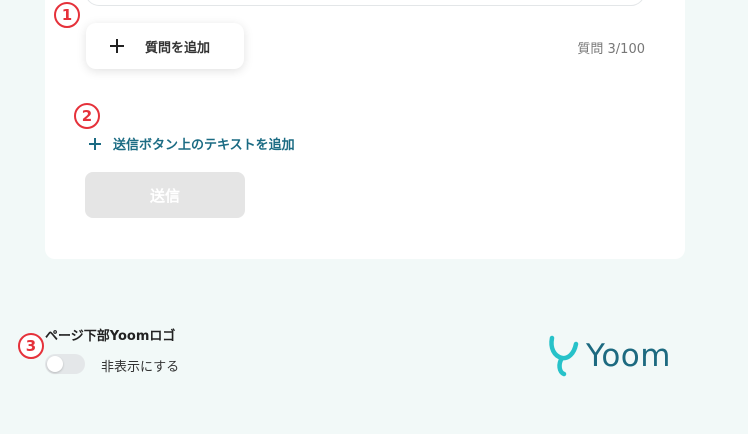 The width and height of the screenshot is (748, 434). I want to click on hide-logo-toggle-label: 非表示にする, so click(140, 367).